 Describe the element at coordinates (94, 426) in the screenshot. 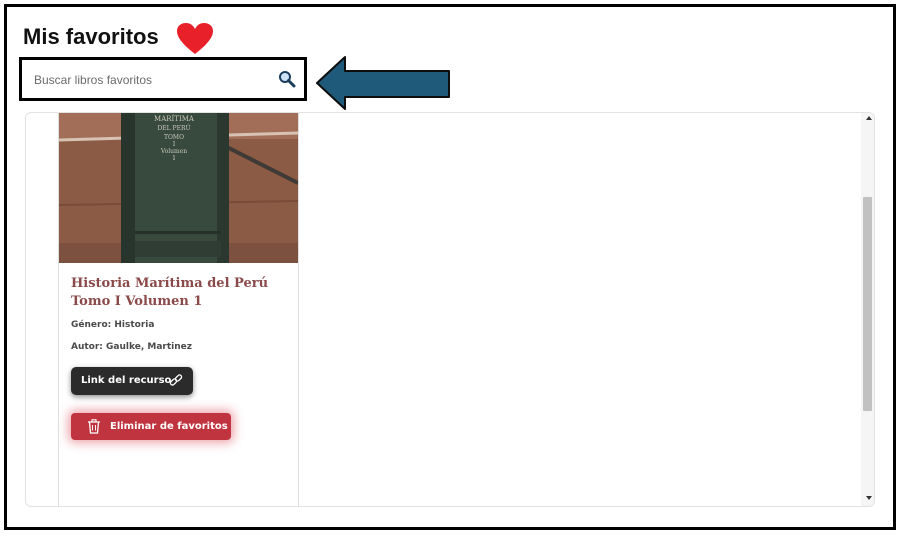

I see `trash-icon` at that location.